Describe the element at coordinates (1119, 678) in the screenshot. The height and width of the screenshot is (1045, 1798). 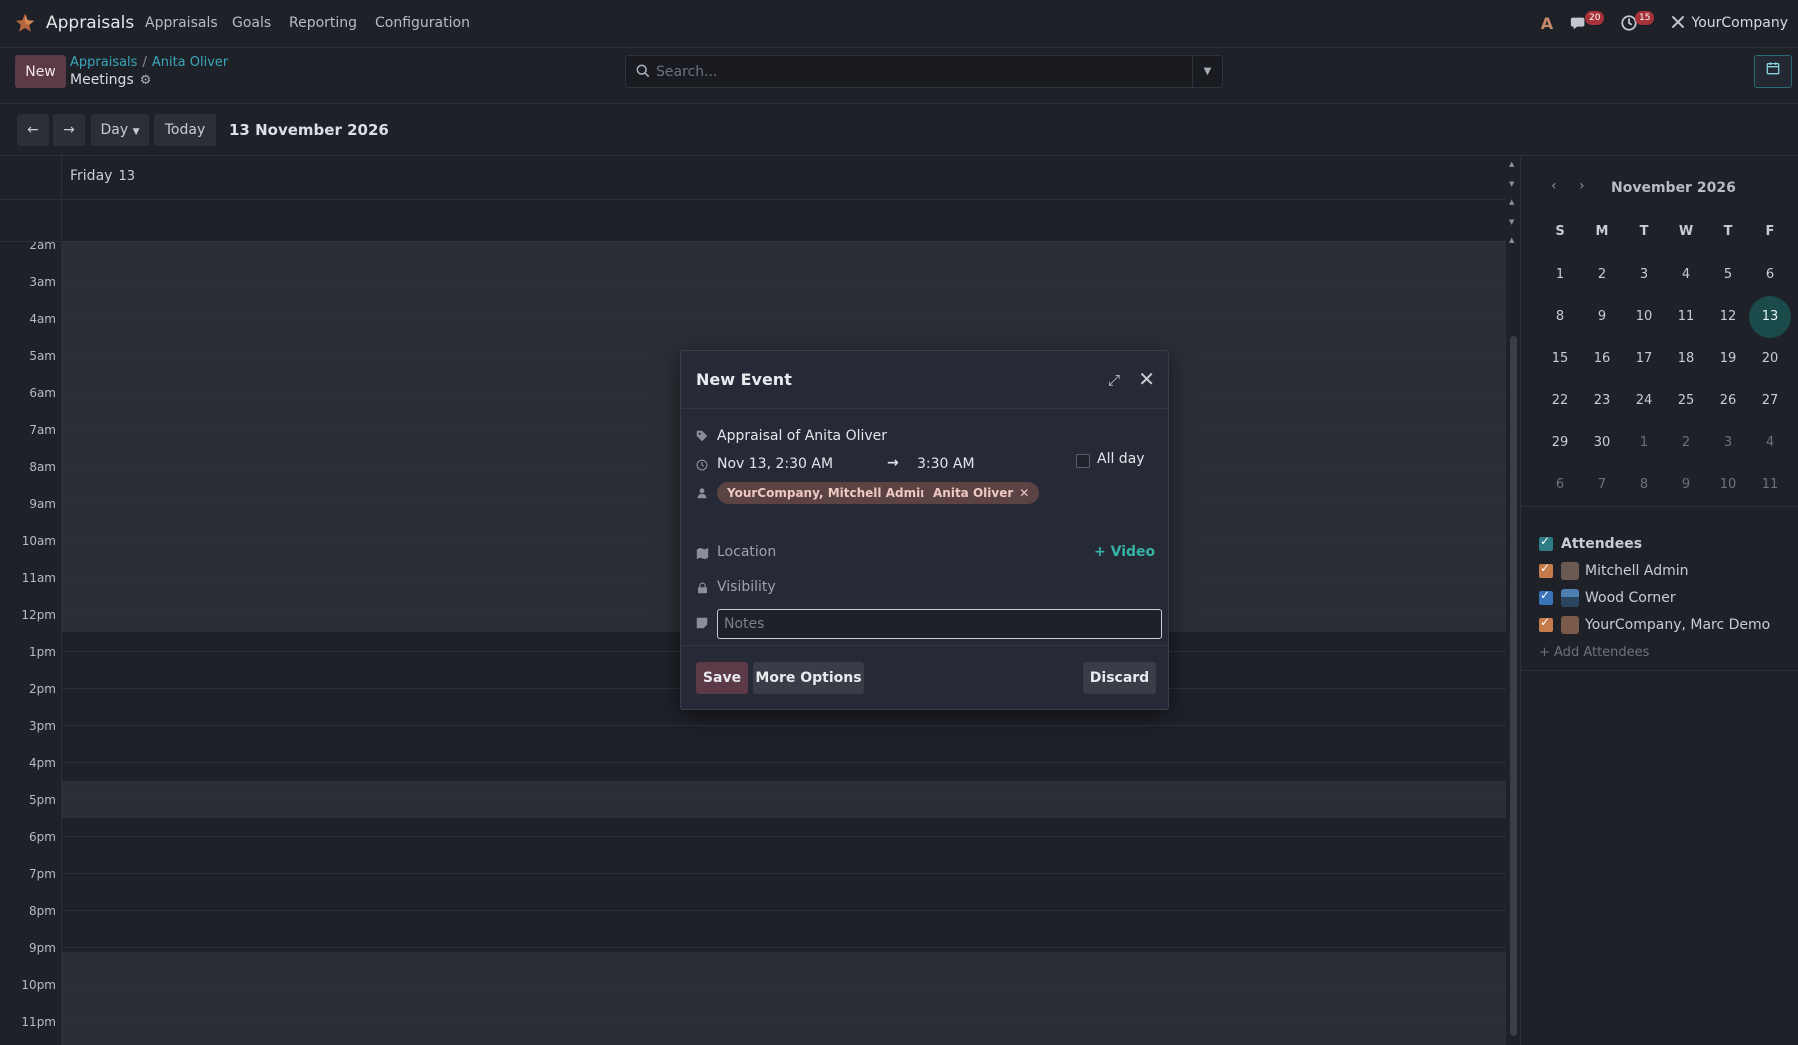
I see `discard-button: Discard` at that location.